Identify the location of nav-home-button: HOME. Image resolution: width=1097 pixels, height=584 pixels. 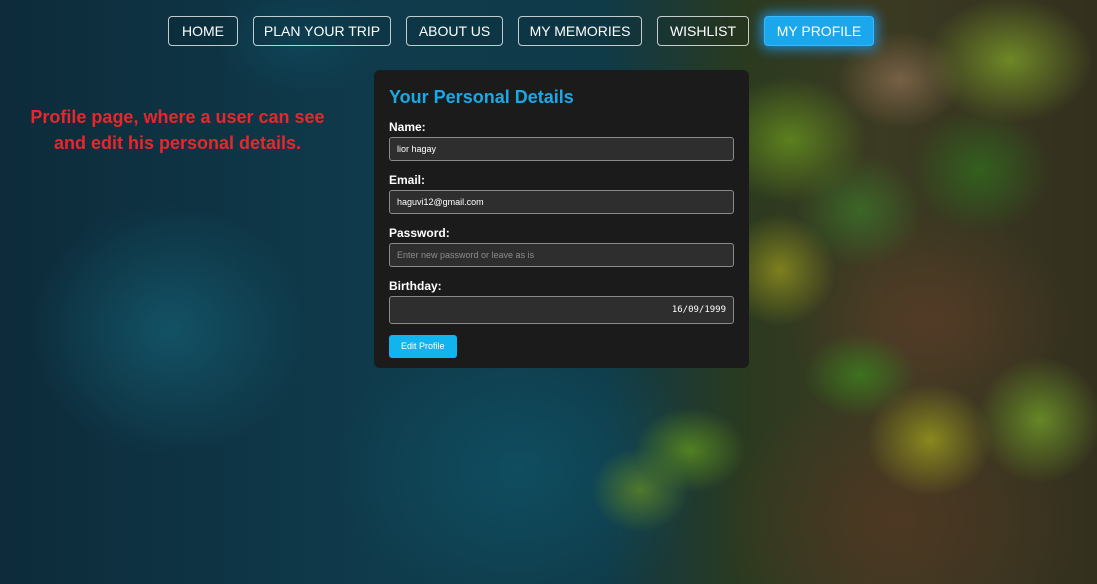
(203, 31).